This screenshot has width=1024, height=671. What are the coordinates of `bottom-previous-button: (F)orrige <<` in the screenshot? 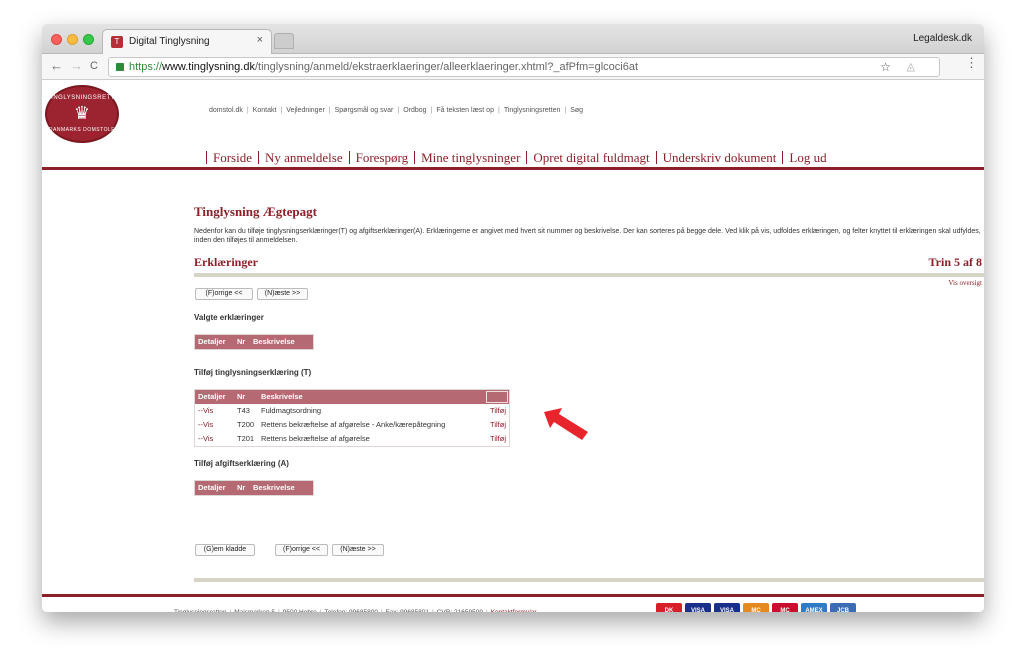 It's located at (301, 550).